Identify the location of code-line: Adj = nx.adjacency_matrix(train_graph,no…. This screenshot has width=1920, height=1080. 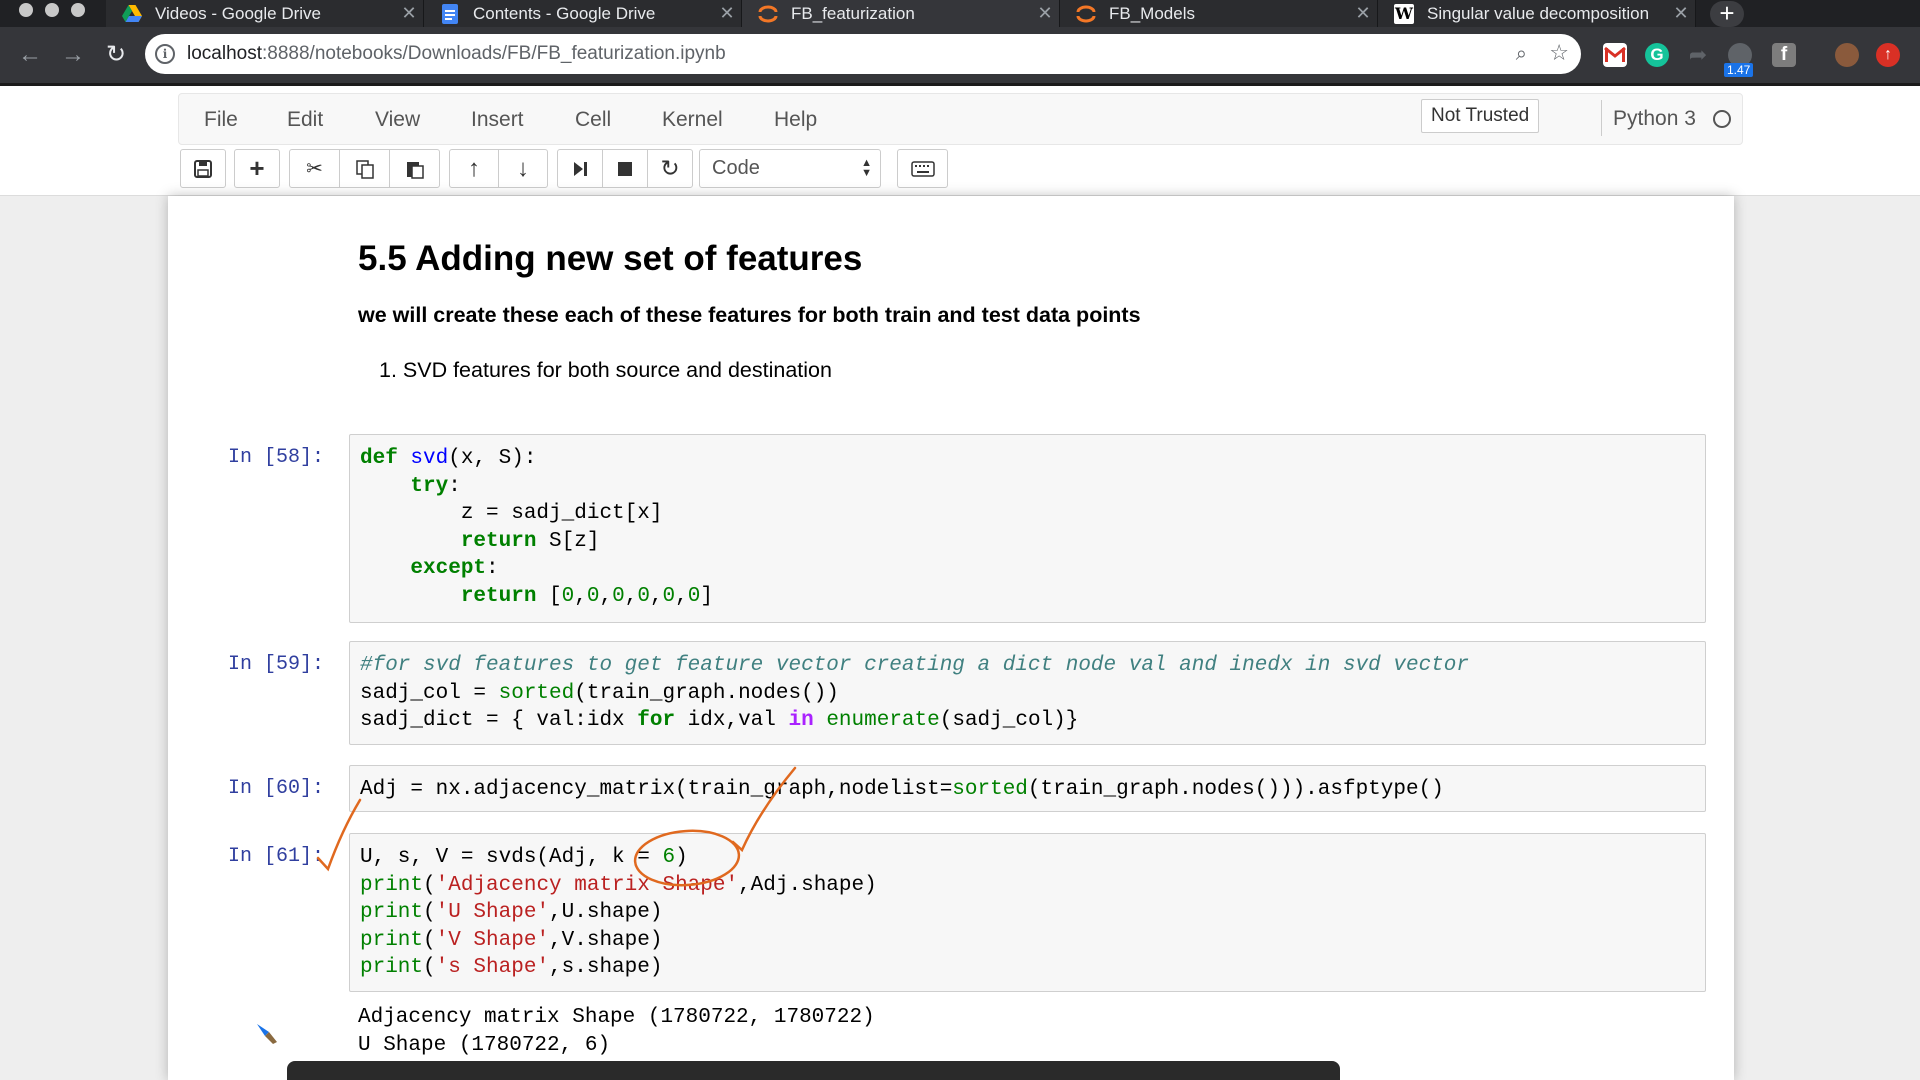
(902, 789).